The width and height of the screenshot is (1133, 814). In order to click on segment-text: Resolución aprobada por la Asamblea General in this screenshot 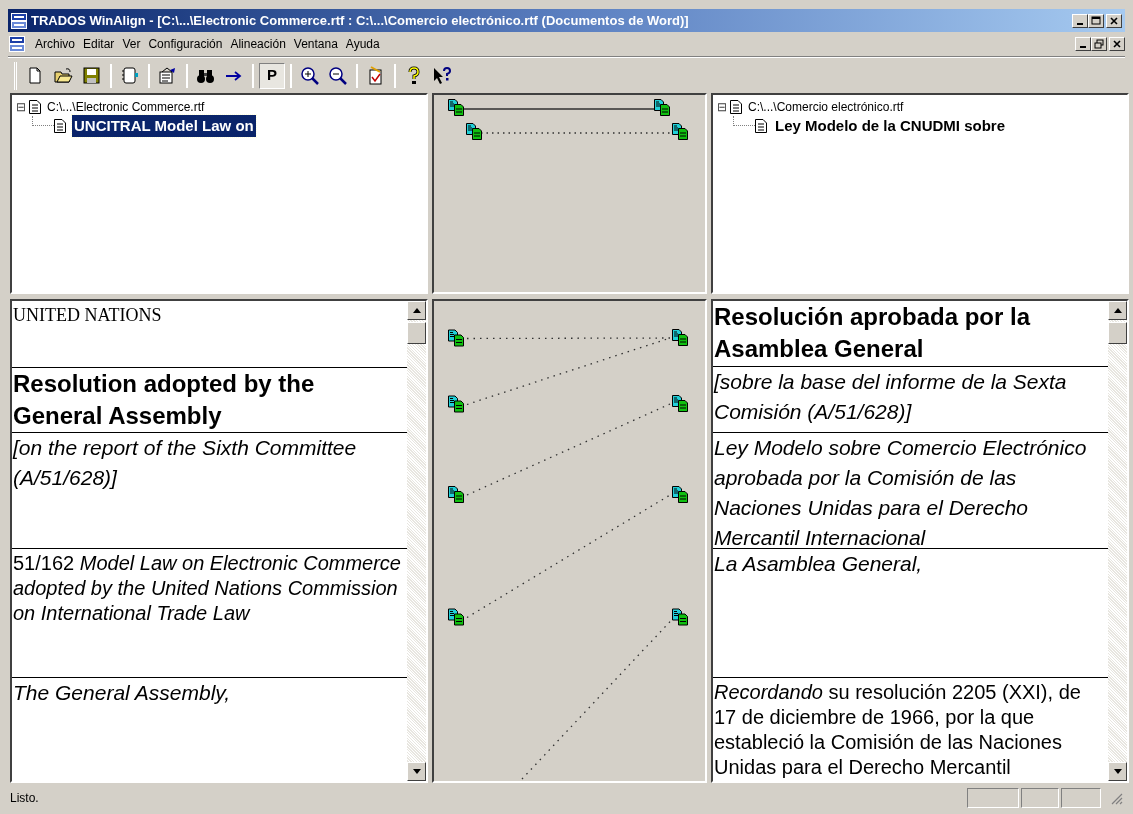, I will do `click(911, 333)`.